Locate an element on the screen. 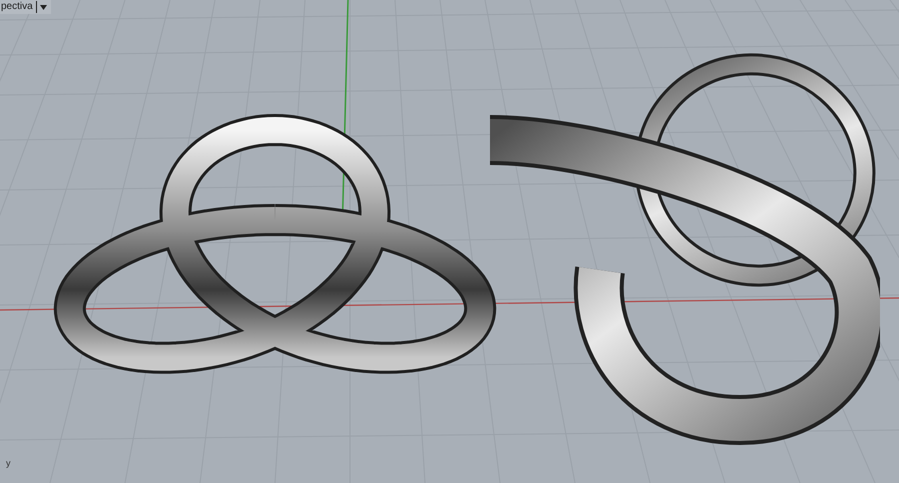 Image resolution: width=899 pixels, height=483 pixels. viewport-title: pectiva is located at coordinates (16, 7).